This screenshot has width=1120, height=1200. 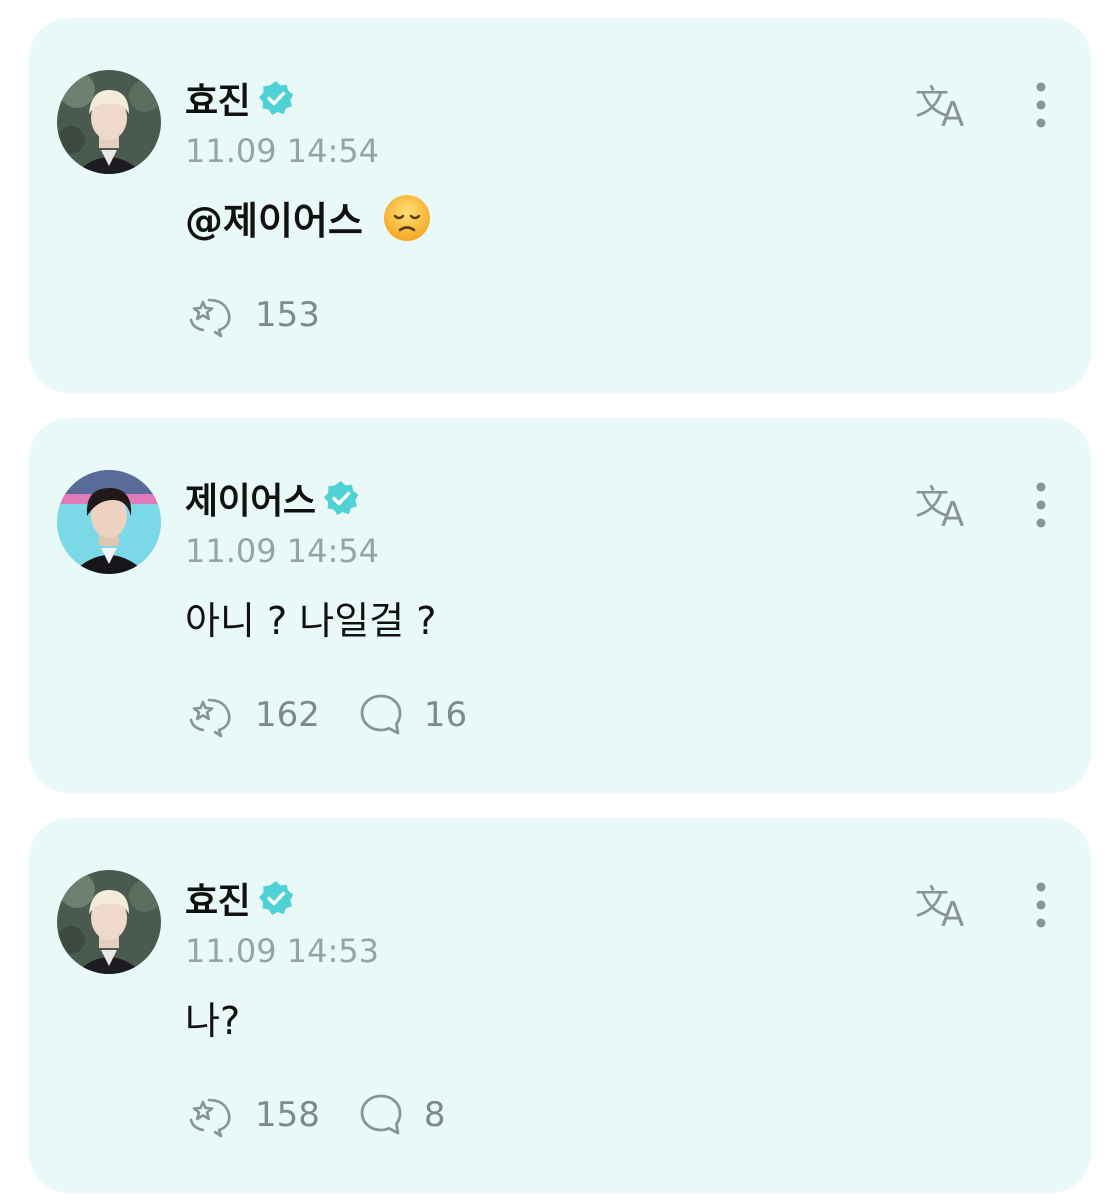 What do you see at coordinates (252, 715) in the screenshot?
I see `like-button: 162` at bounding box center [252, 715].